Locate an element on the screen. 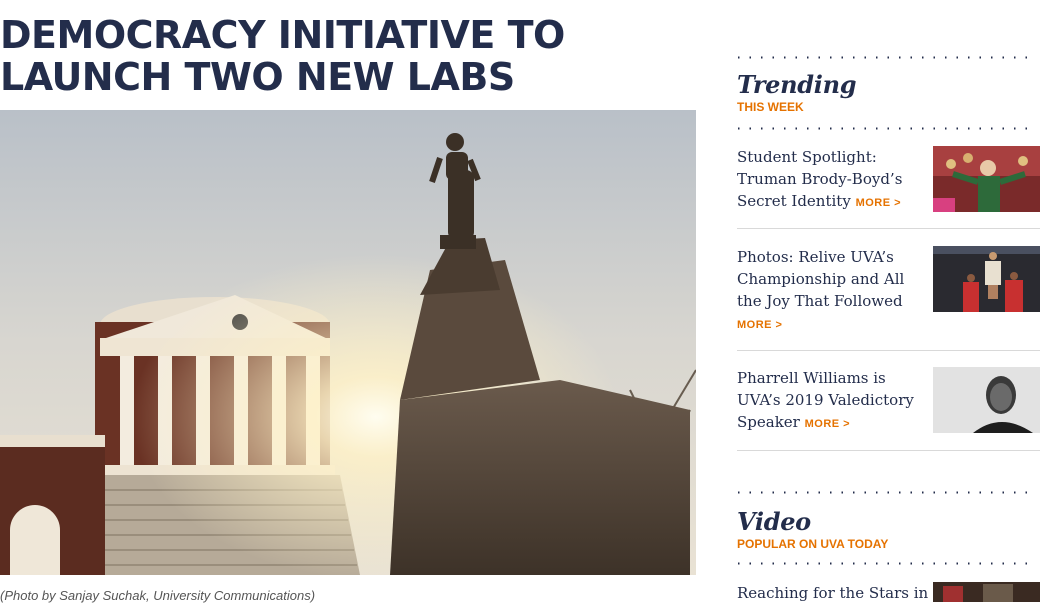  trending-title: Trending is located at coordinates (797, 84).